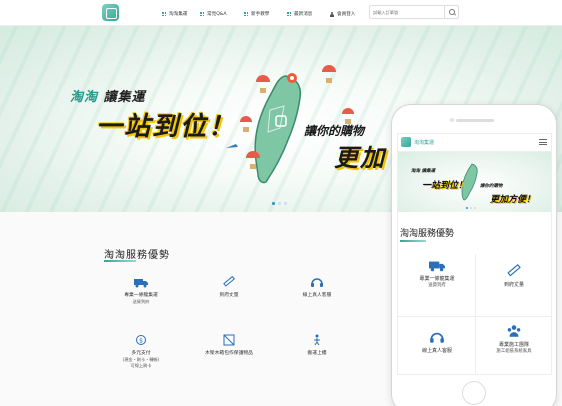 This screenshot has width=562, height=406. What do you see at coordinates (317, 340) in the screenshot?
I see `stairs-icon` at bounding box center [317, 340].